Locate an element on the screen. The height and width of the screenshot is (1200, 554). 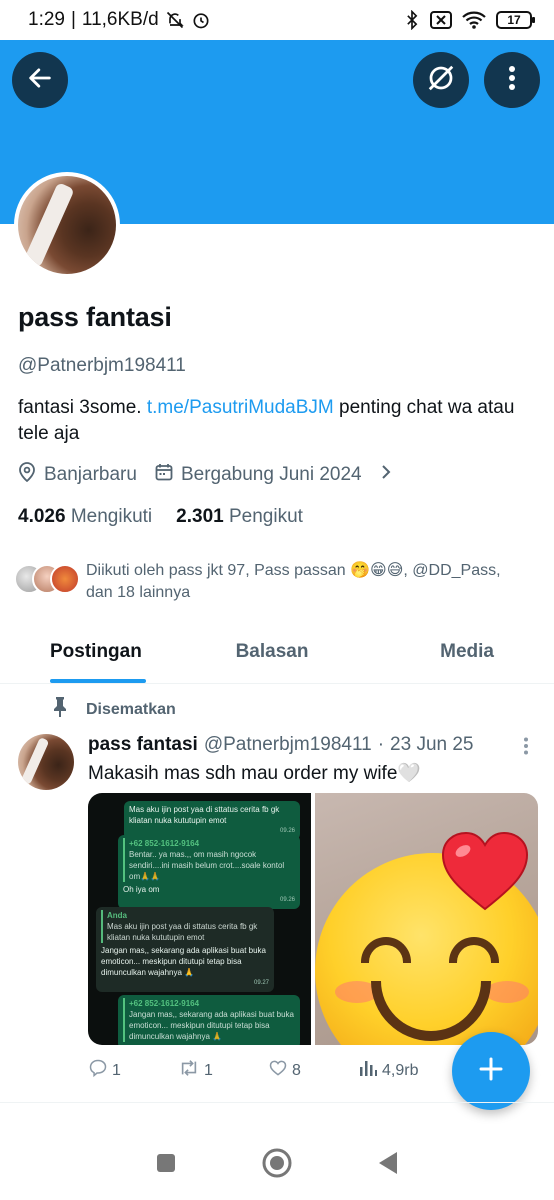
compose-plus-icon is located at coordinates (491, 1071).